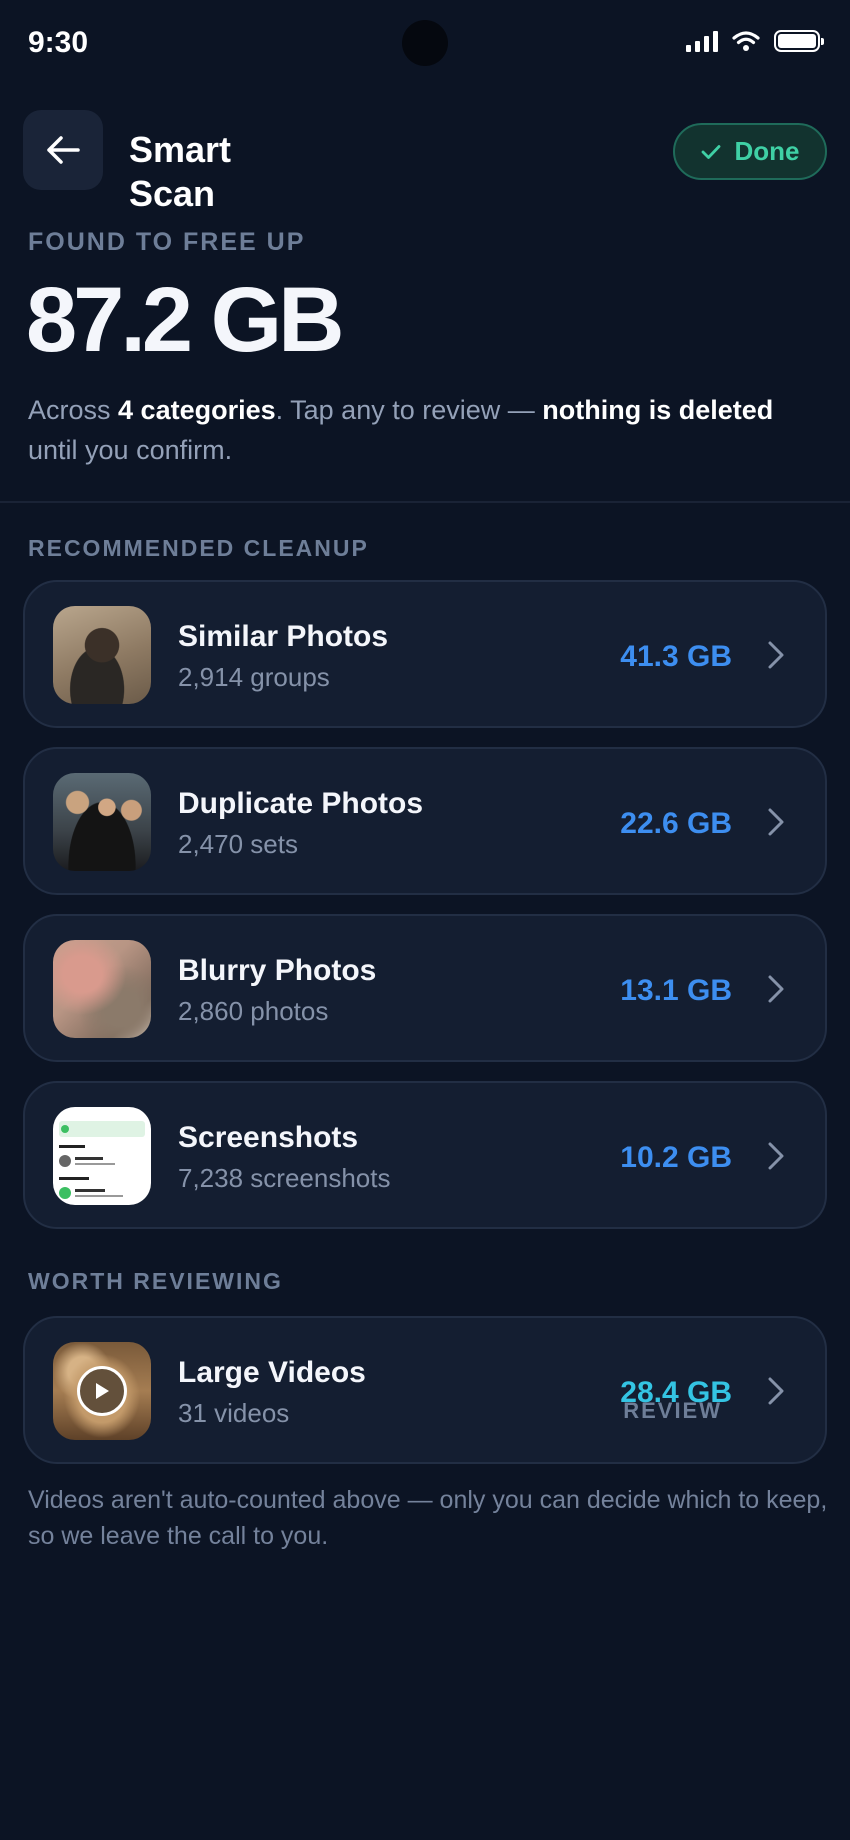  What do you see at coordinates (710, 151) in the screenshot?
I see `checkmark-icon` at bounding box center [710, 151].